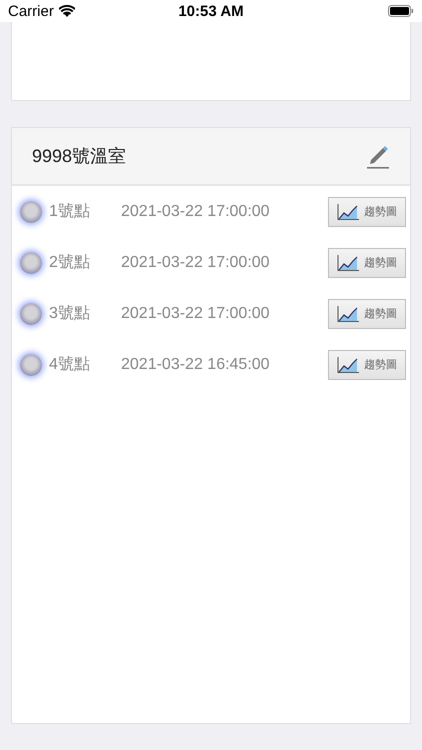 The width and height of the screenshot is (422, 750). What do you see at coordinates (70, 314) in the screenshot?
I see `point-name: 3號點` at bounding box center [70, 314].